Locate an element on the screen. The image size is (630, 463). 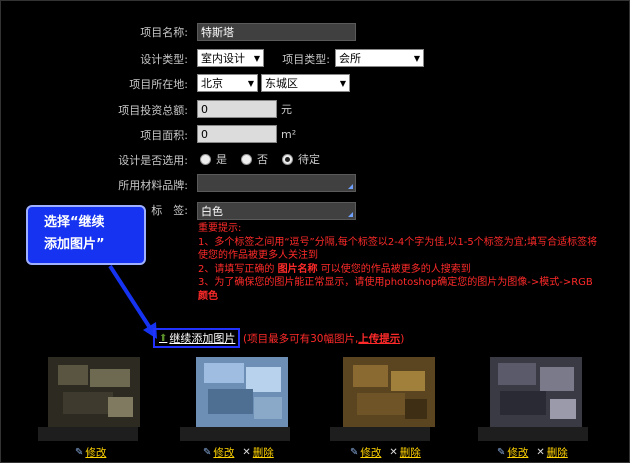
thumb-actions-4: ✎ 修改 ✕ 删除 is located at coordinates (536, 452).